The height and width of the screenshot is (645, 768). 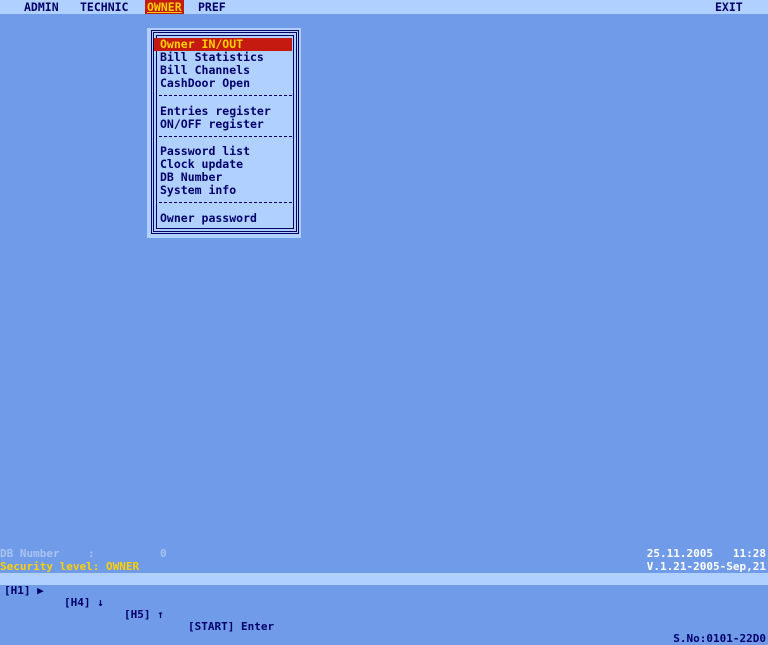 What do you see at coordinates (17, 590) in the screenshot?
I see `key-h1-label: [H1]` at bounding box center [17, 590].